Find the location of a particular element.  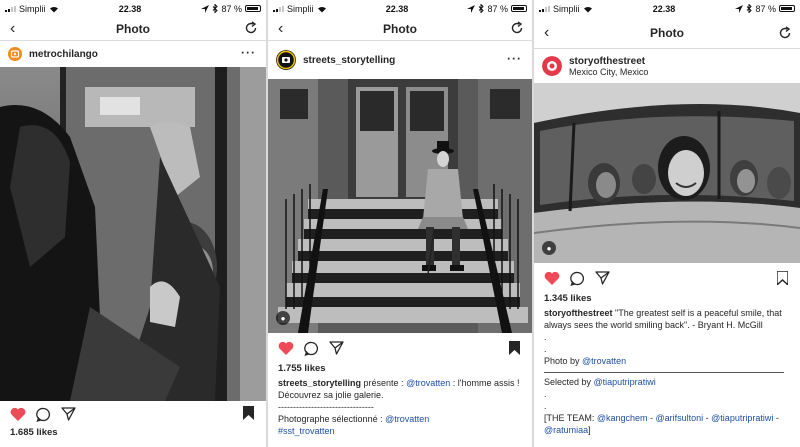

caption-text: Photographe sélectionné : is located at coordinates (332, 419).